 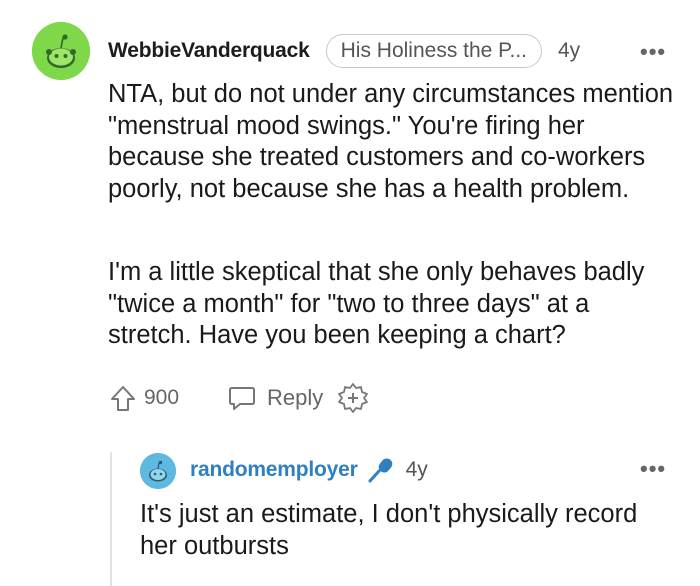 What do you see at coordinates (123, 398) in the screenshot?
I see `upvote-arrow-icon` at bounding box center [123, 398].